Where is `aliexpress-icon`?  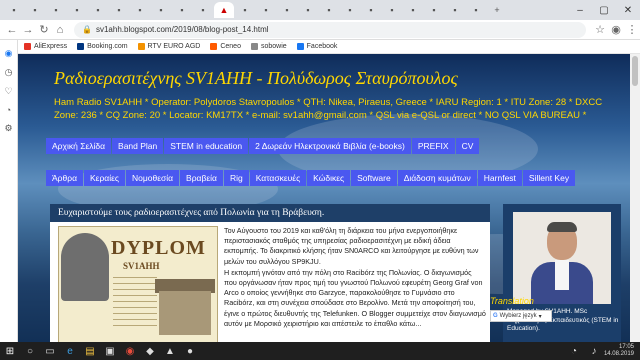
aliexpress-icon is located at coordinates (27, 46).